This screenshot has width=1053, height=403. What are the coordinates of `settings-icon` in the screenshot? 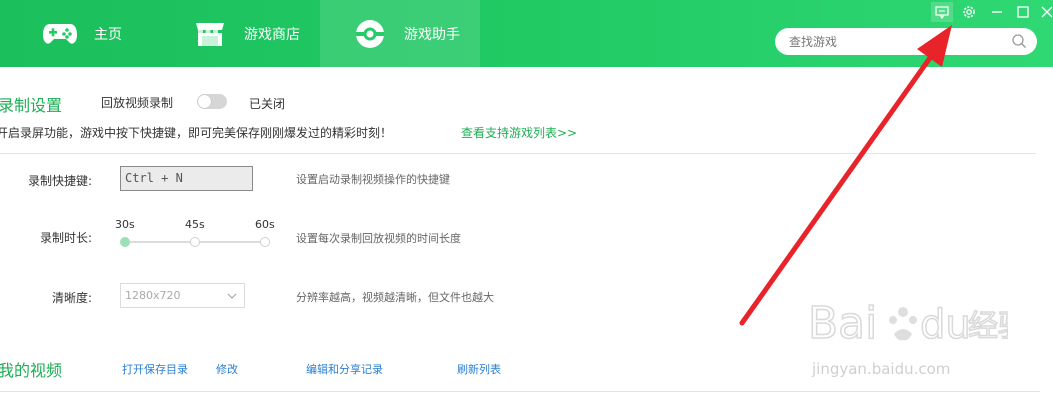 It's located at (969, 12).